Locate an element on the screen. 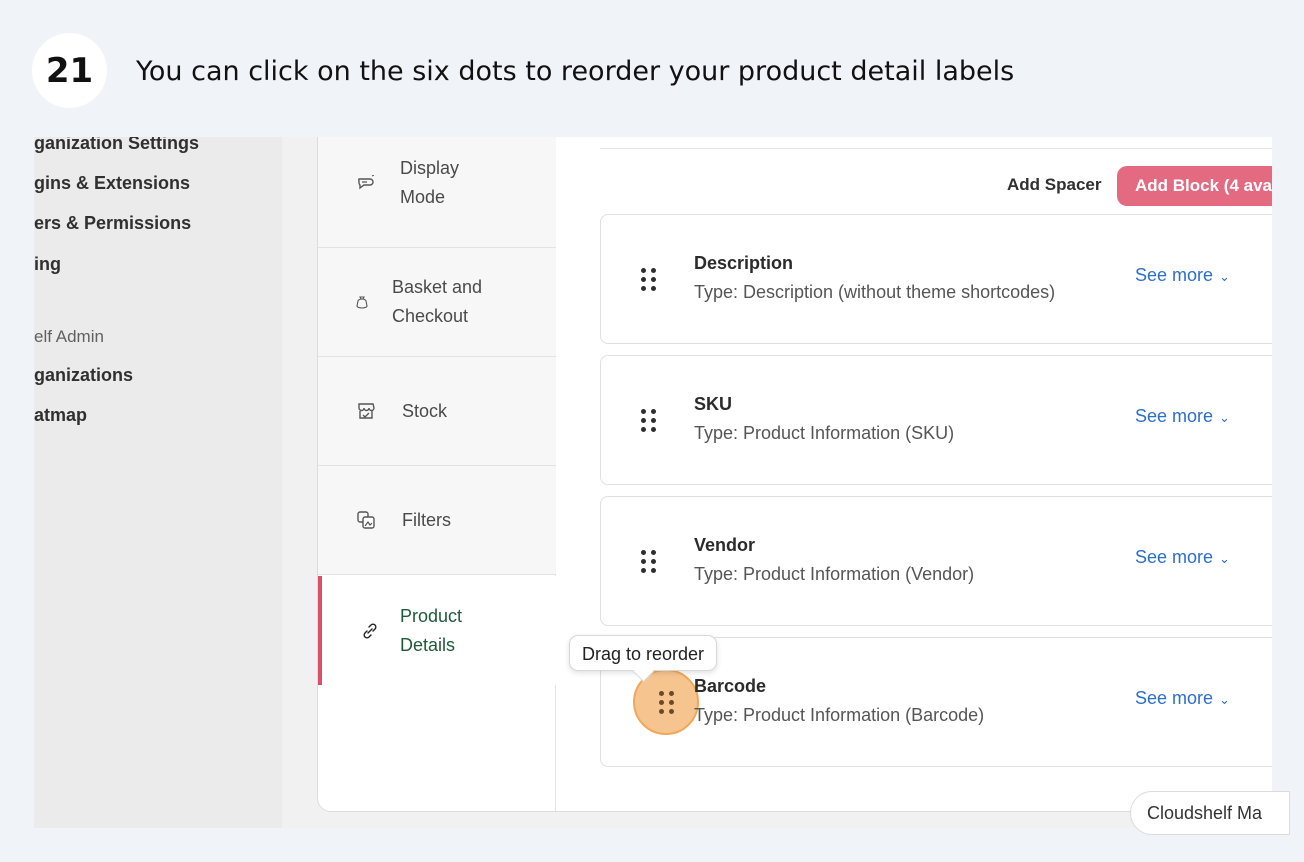 The height and width of the screenshot is (862, 1304). filter-icon is located at coordinates (366, 520).